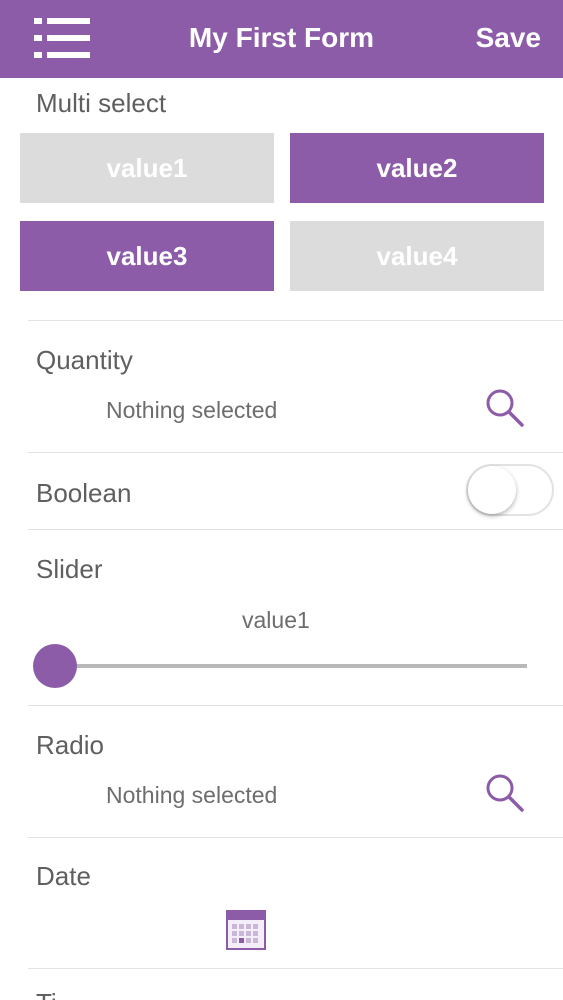 The height and width of the screenshot is (1000, 563). I want to click on radio-value: Nothing selected, so click(191, 795).